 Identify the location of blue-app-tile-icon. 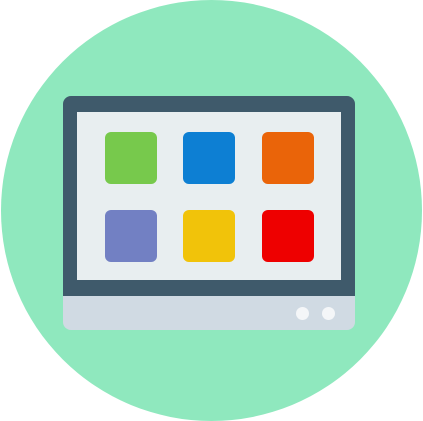
(209, 158).